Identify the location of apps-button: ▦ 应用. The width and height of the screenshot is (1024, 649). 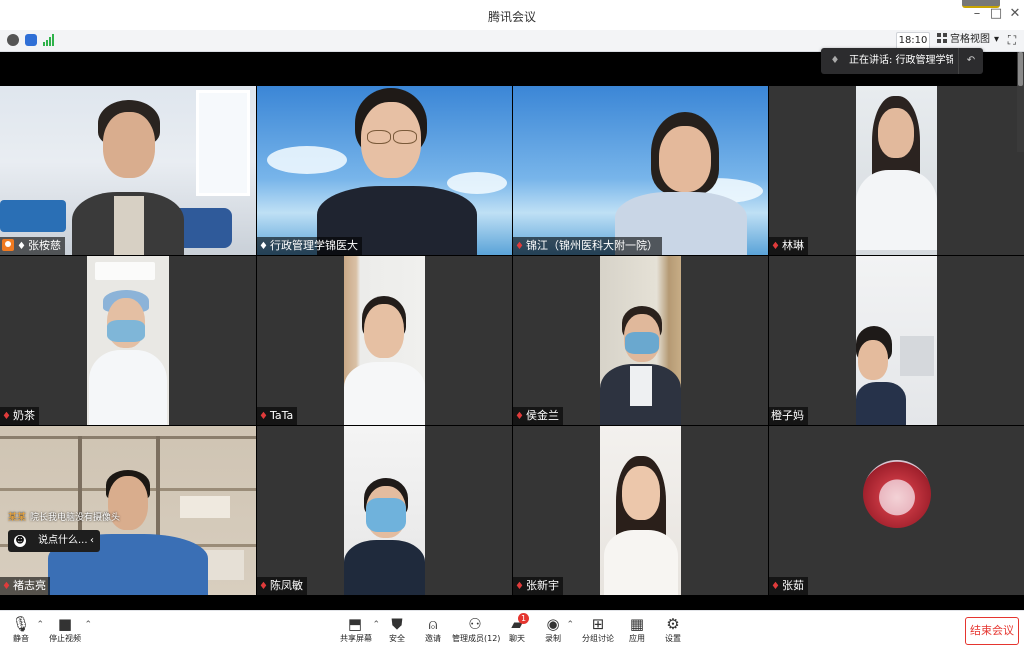
(637, 631).